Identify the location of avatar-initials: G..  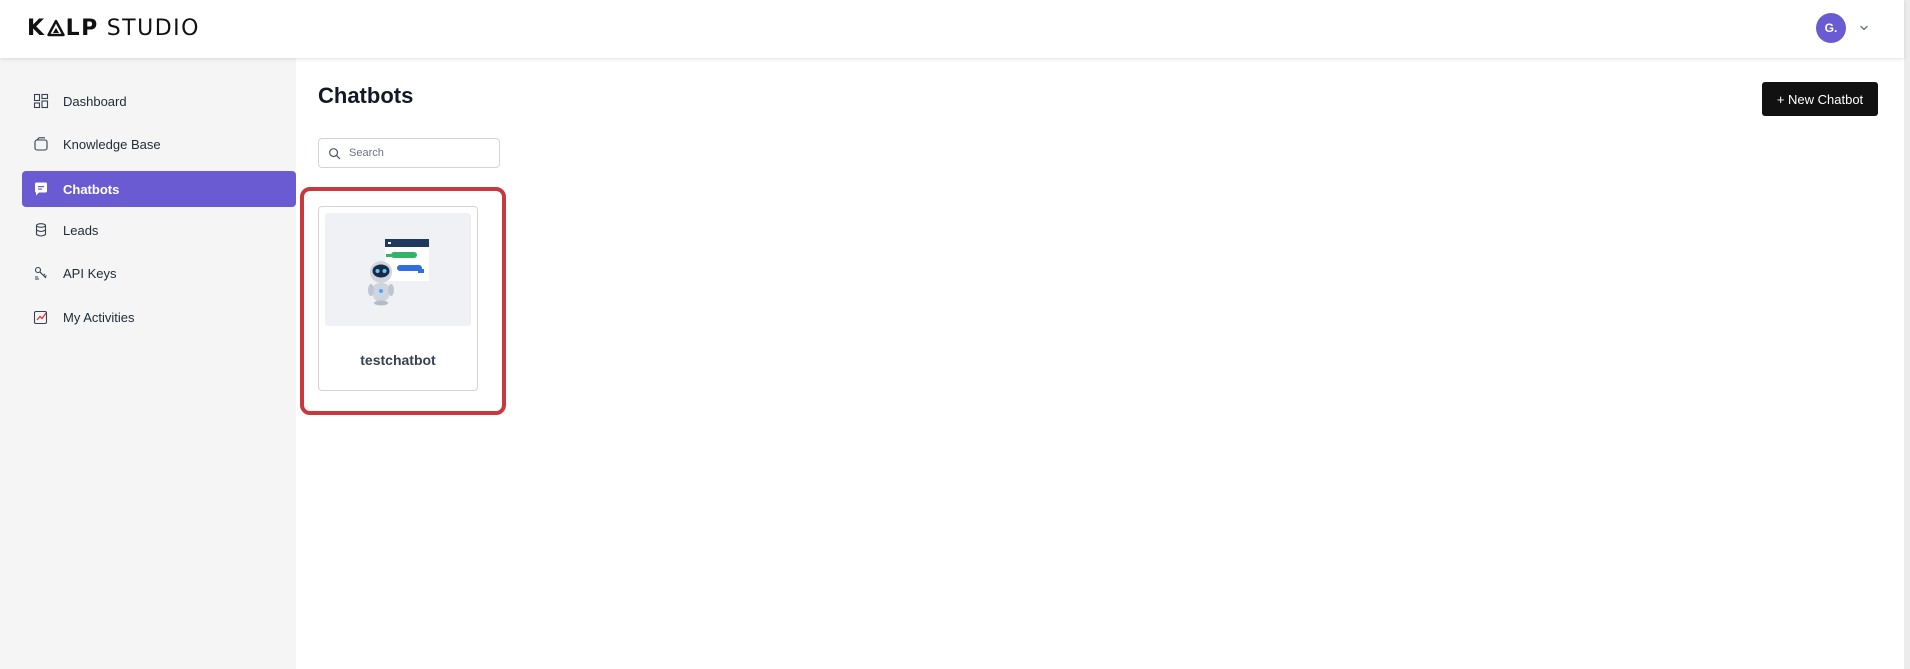
(1831, 28).